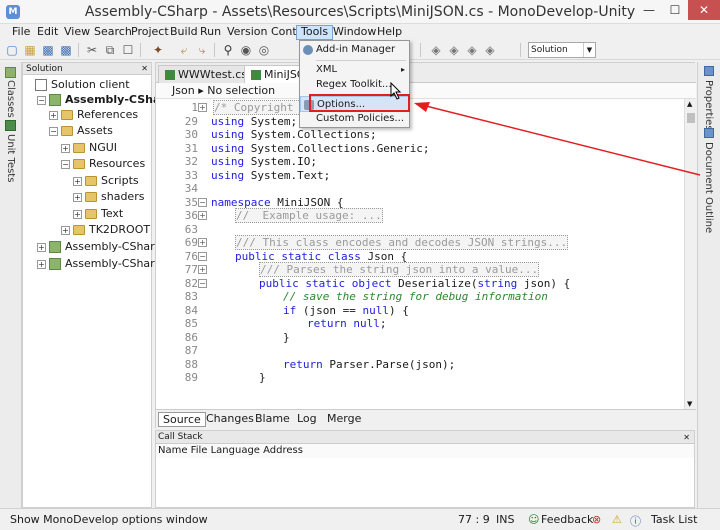  Describe the element at coordinates (272, 419) in the screenshot. I see `tab-blame: Blame` at that location.